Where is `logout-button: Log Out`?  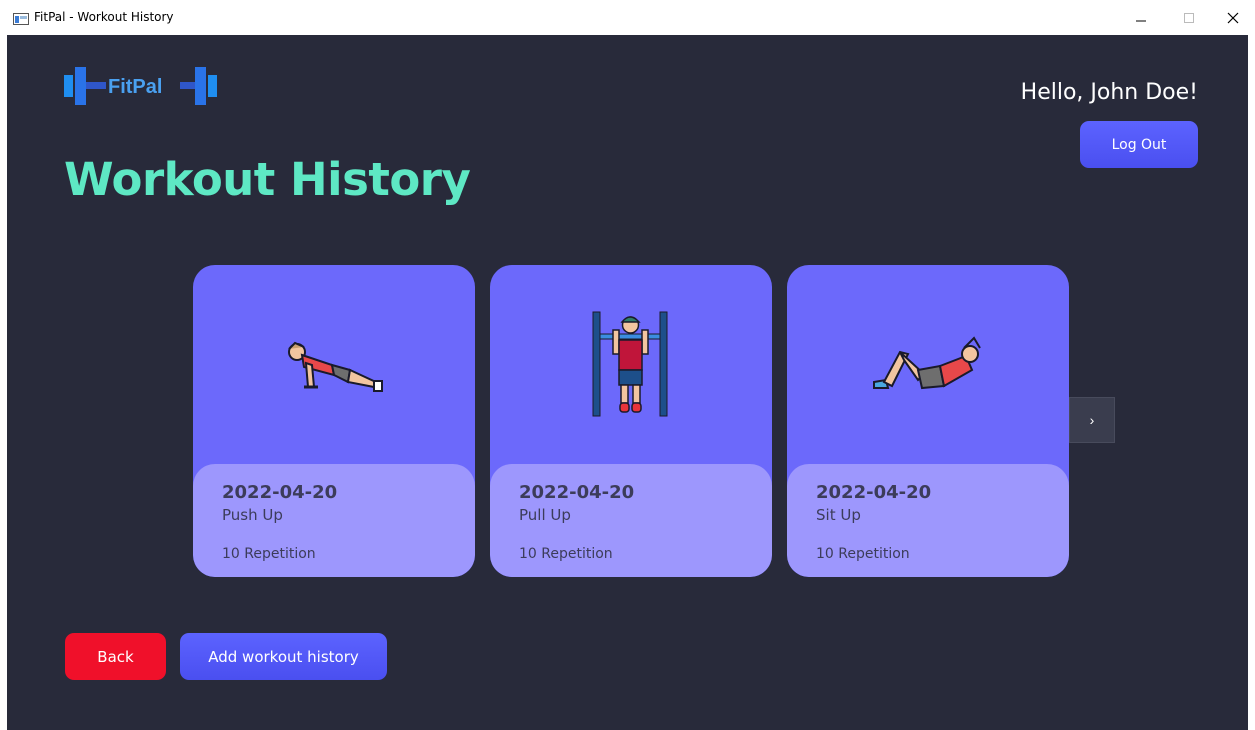
logout-button: Log Out is located at coordinates (1139, 144).